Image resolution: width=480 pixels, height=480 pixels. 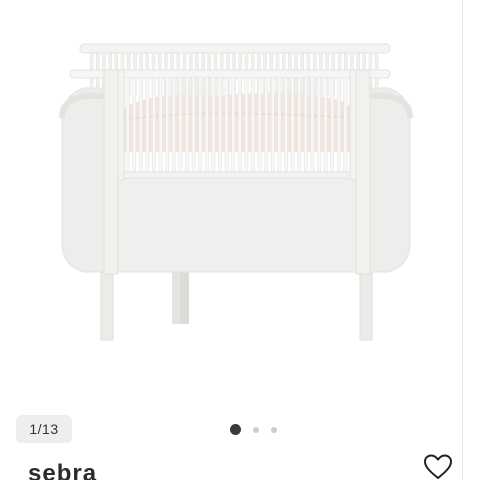 I want to click on divider, so click(x=462, y=240).